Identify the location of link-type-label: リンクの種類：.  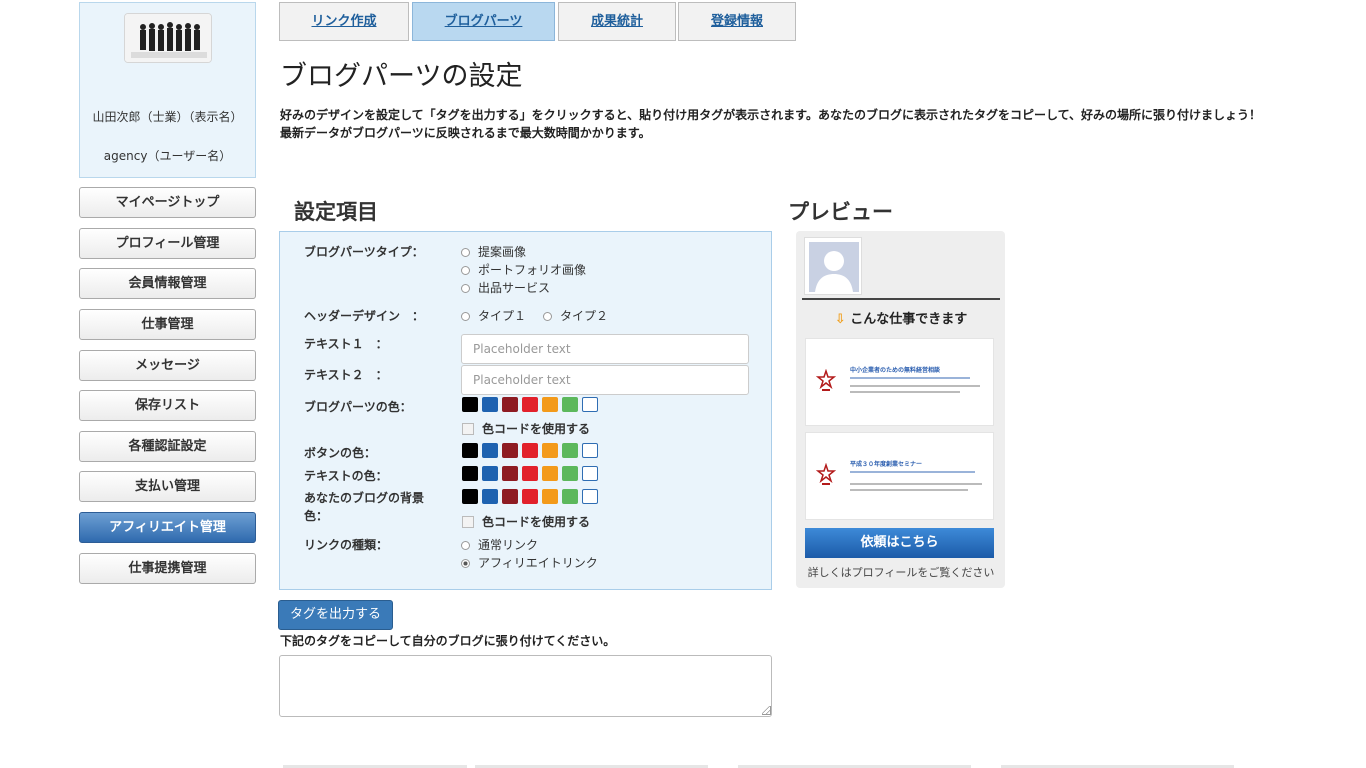
(346, 545).